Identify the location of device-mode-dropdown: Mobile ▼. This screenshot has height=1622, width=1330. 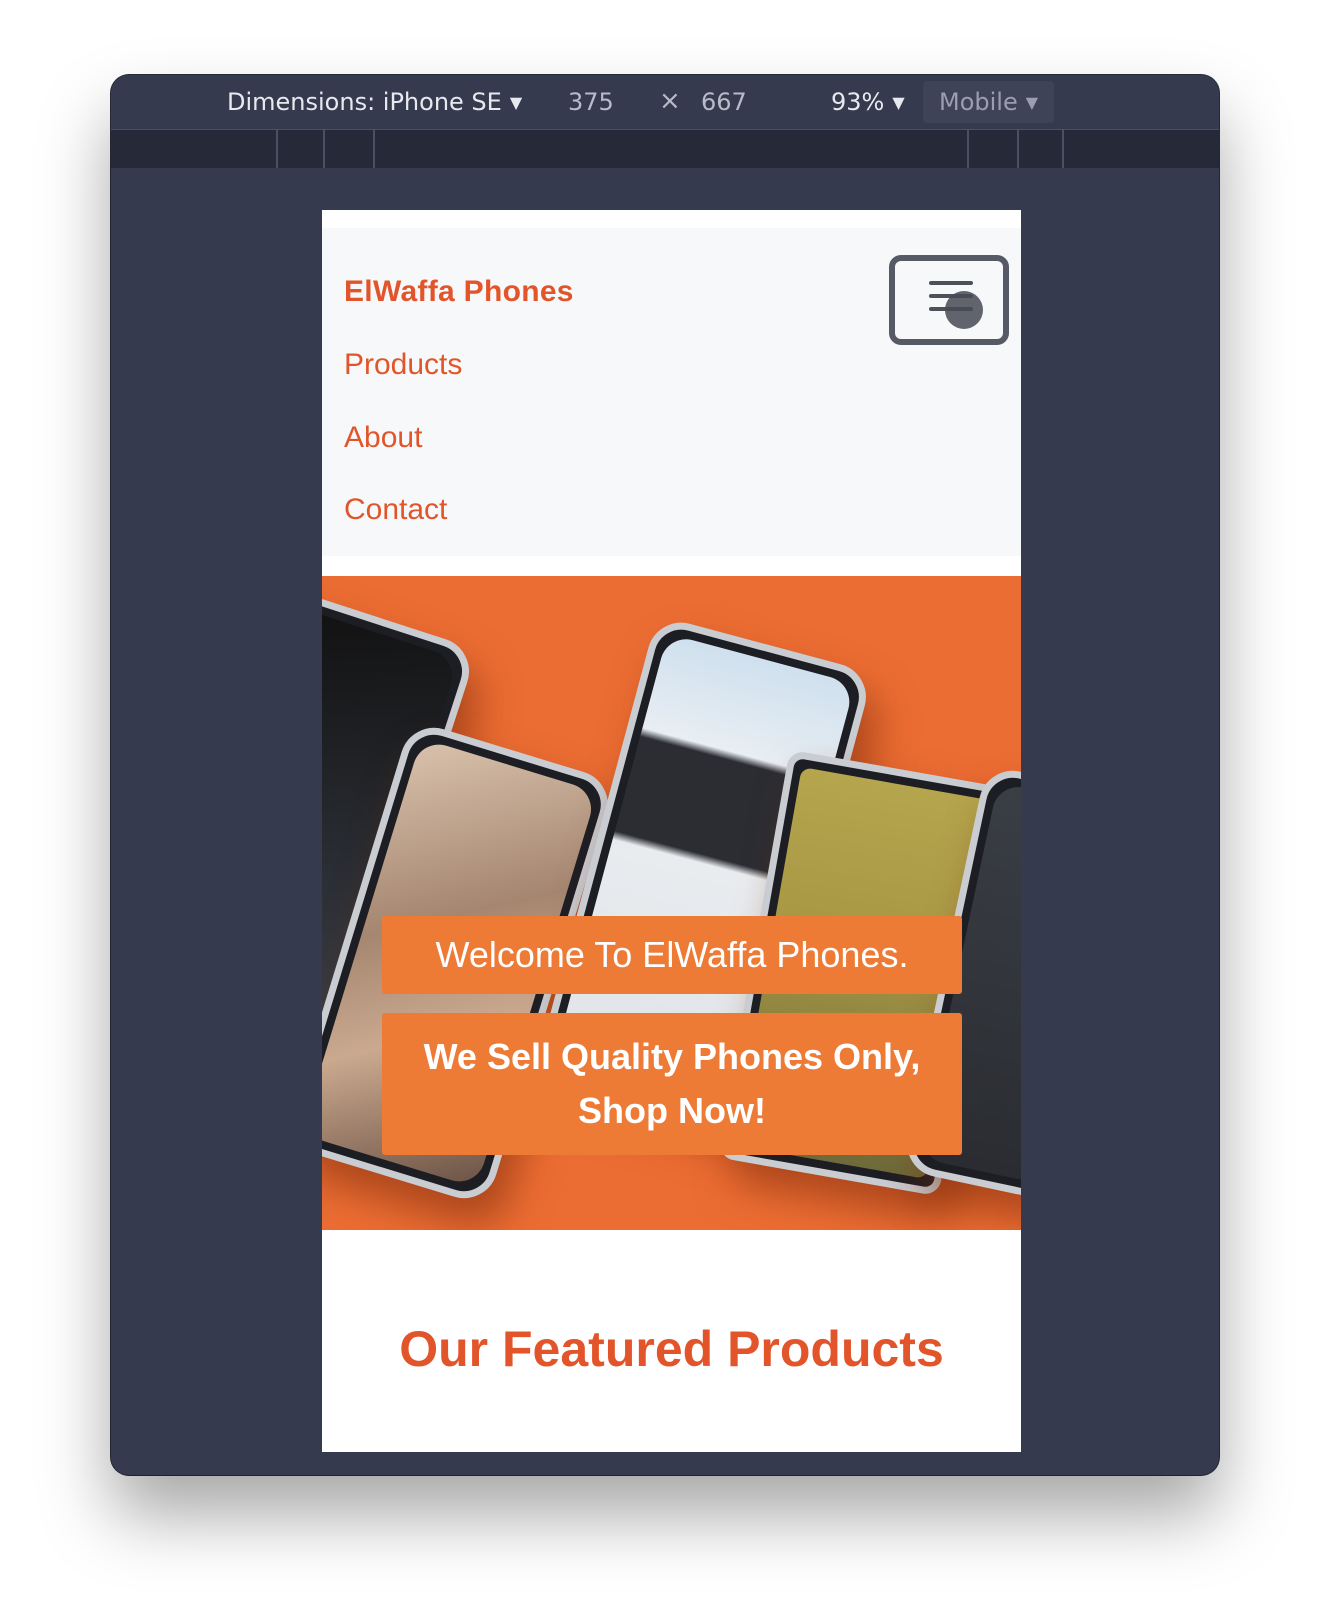
(989, 102).